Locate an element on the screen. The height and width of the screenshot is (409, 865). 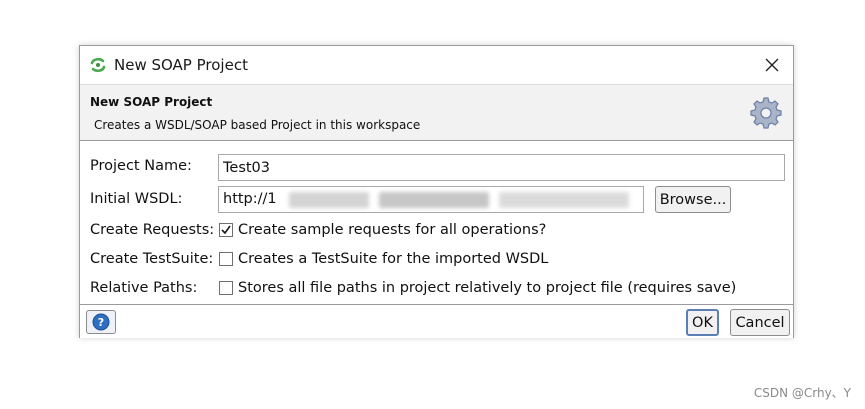
create-testsuite-label: Create TestSuite: is located at coordinates (152, 259).